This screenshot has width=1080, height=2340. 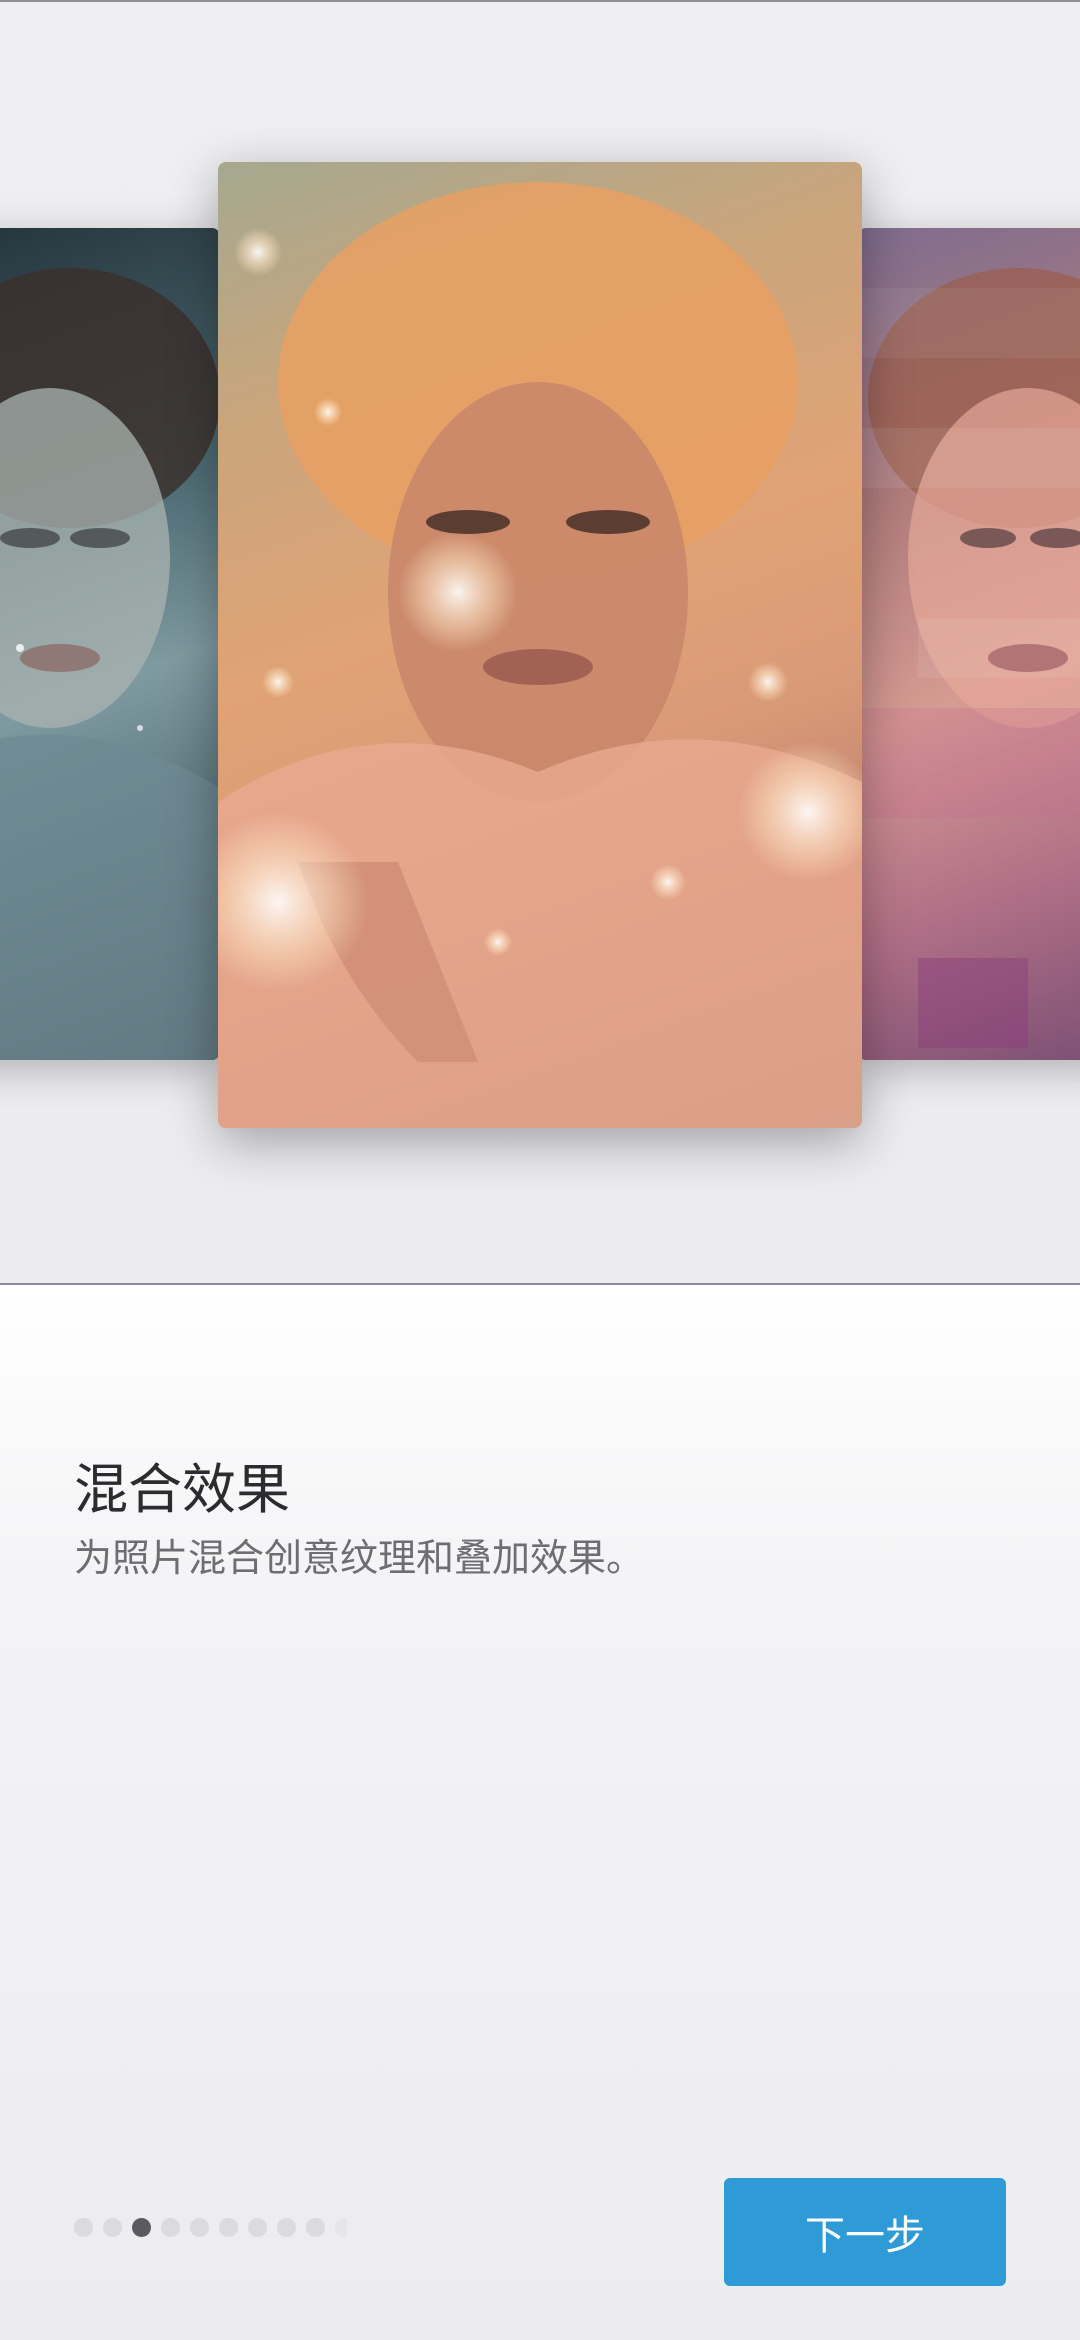 What do you see at coordinates (865, 2232) in the screenshot?
I see `next-button: 下一步` at bounding box center [865, 2232].